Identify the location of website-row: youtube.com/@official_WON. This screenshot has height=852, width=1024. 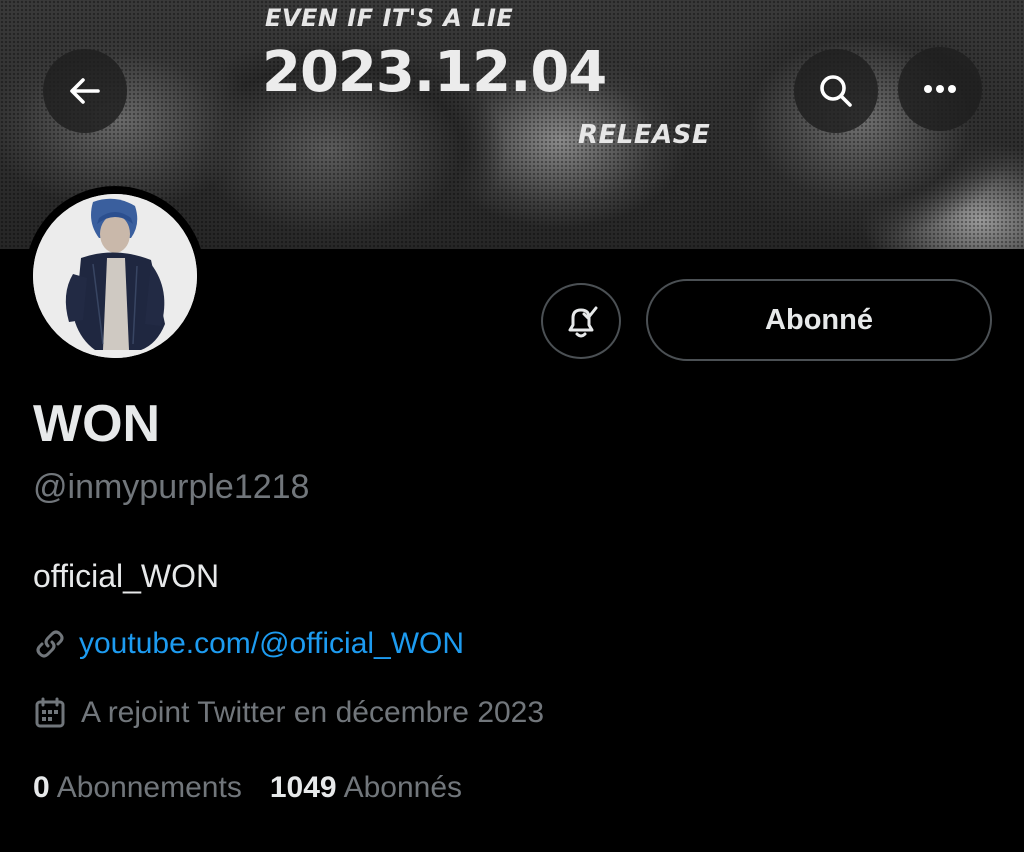
(248, 644).